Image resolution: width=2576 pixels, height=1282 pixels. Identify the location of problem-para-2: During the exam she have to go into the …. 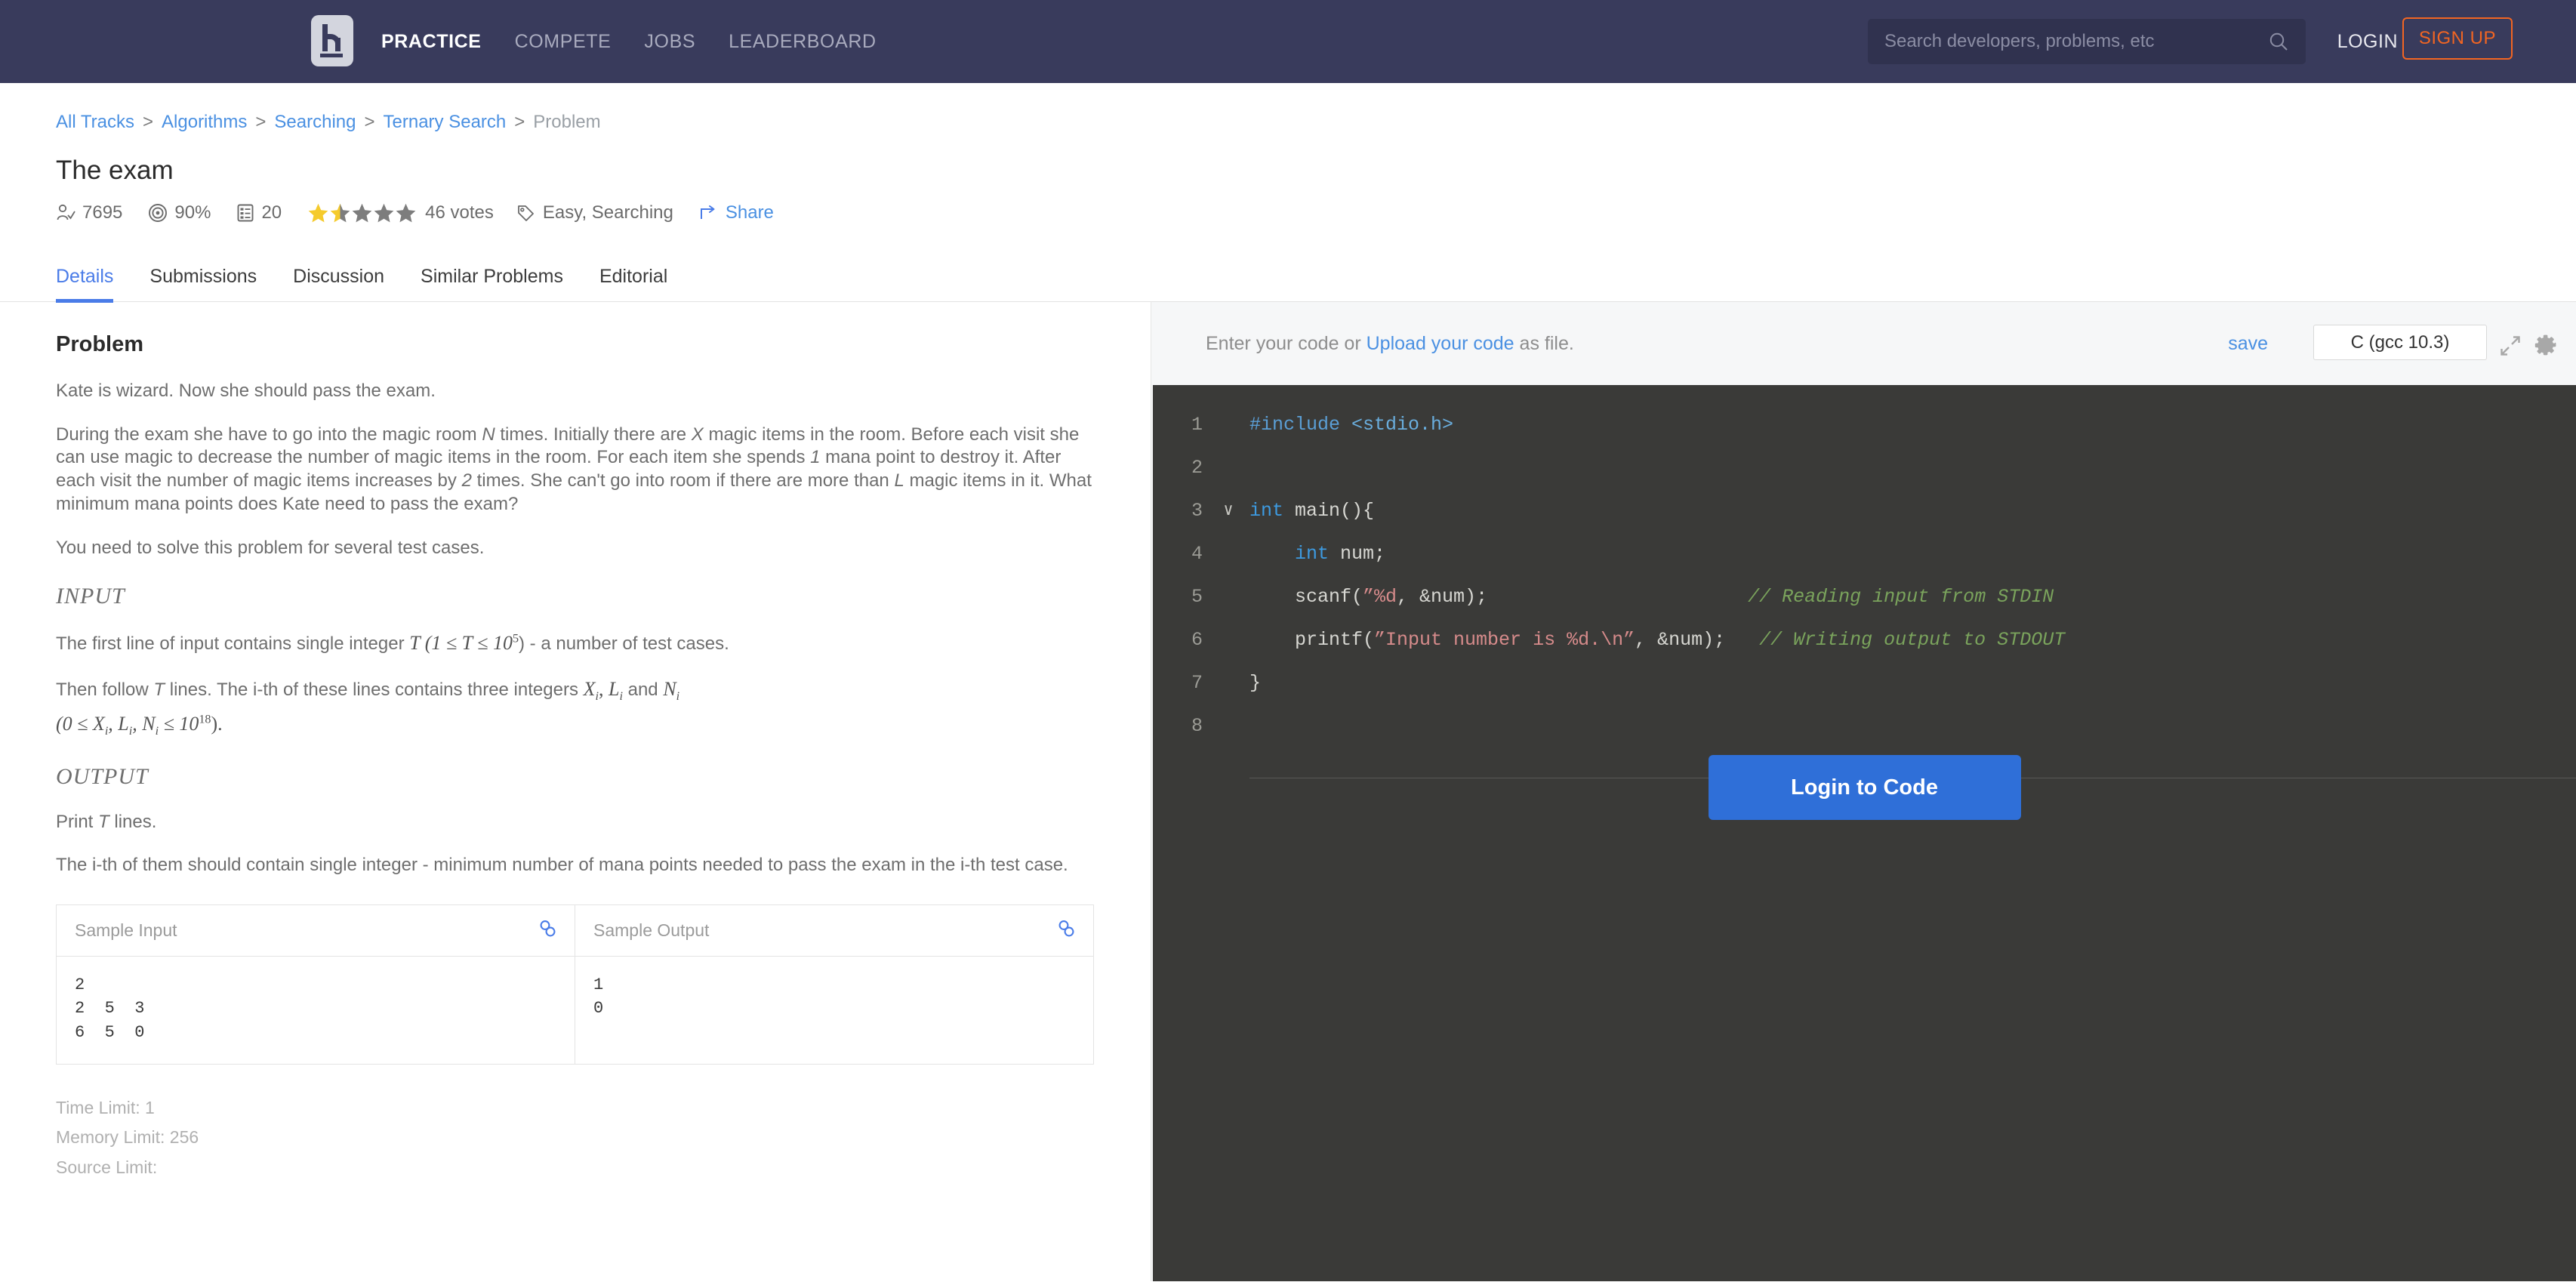
(574, 469).